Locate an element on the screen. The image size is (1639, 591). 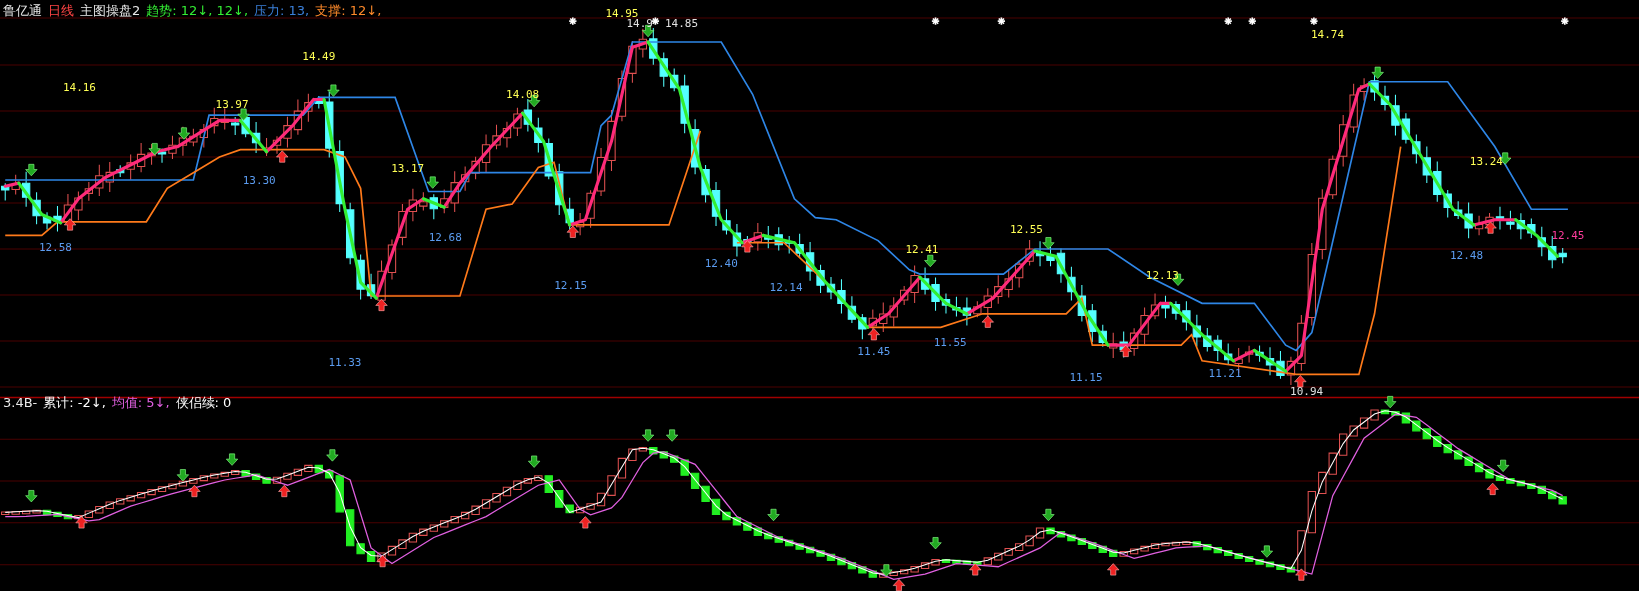
indicator-name: 3.4B- is located at coordinates (20, 403).